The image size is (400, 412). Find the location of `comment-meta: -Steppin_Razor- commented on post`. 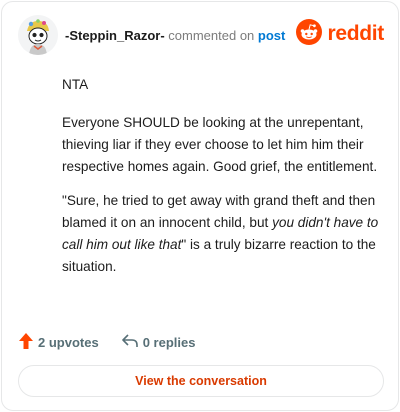

comment-meta: -Steppin_Razor- commented on post is located at coordinates (175, 35).